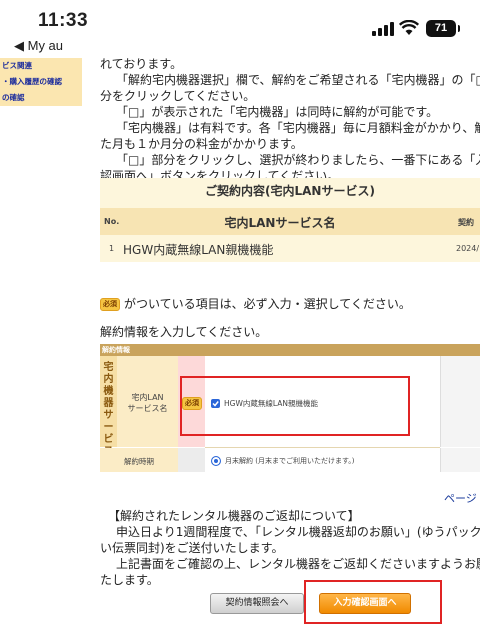  I want to click on intro-line-7: 「□」部分をクリックし、選択が終わりましたら、一番下にある「入, so click(298, 160).